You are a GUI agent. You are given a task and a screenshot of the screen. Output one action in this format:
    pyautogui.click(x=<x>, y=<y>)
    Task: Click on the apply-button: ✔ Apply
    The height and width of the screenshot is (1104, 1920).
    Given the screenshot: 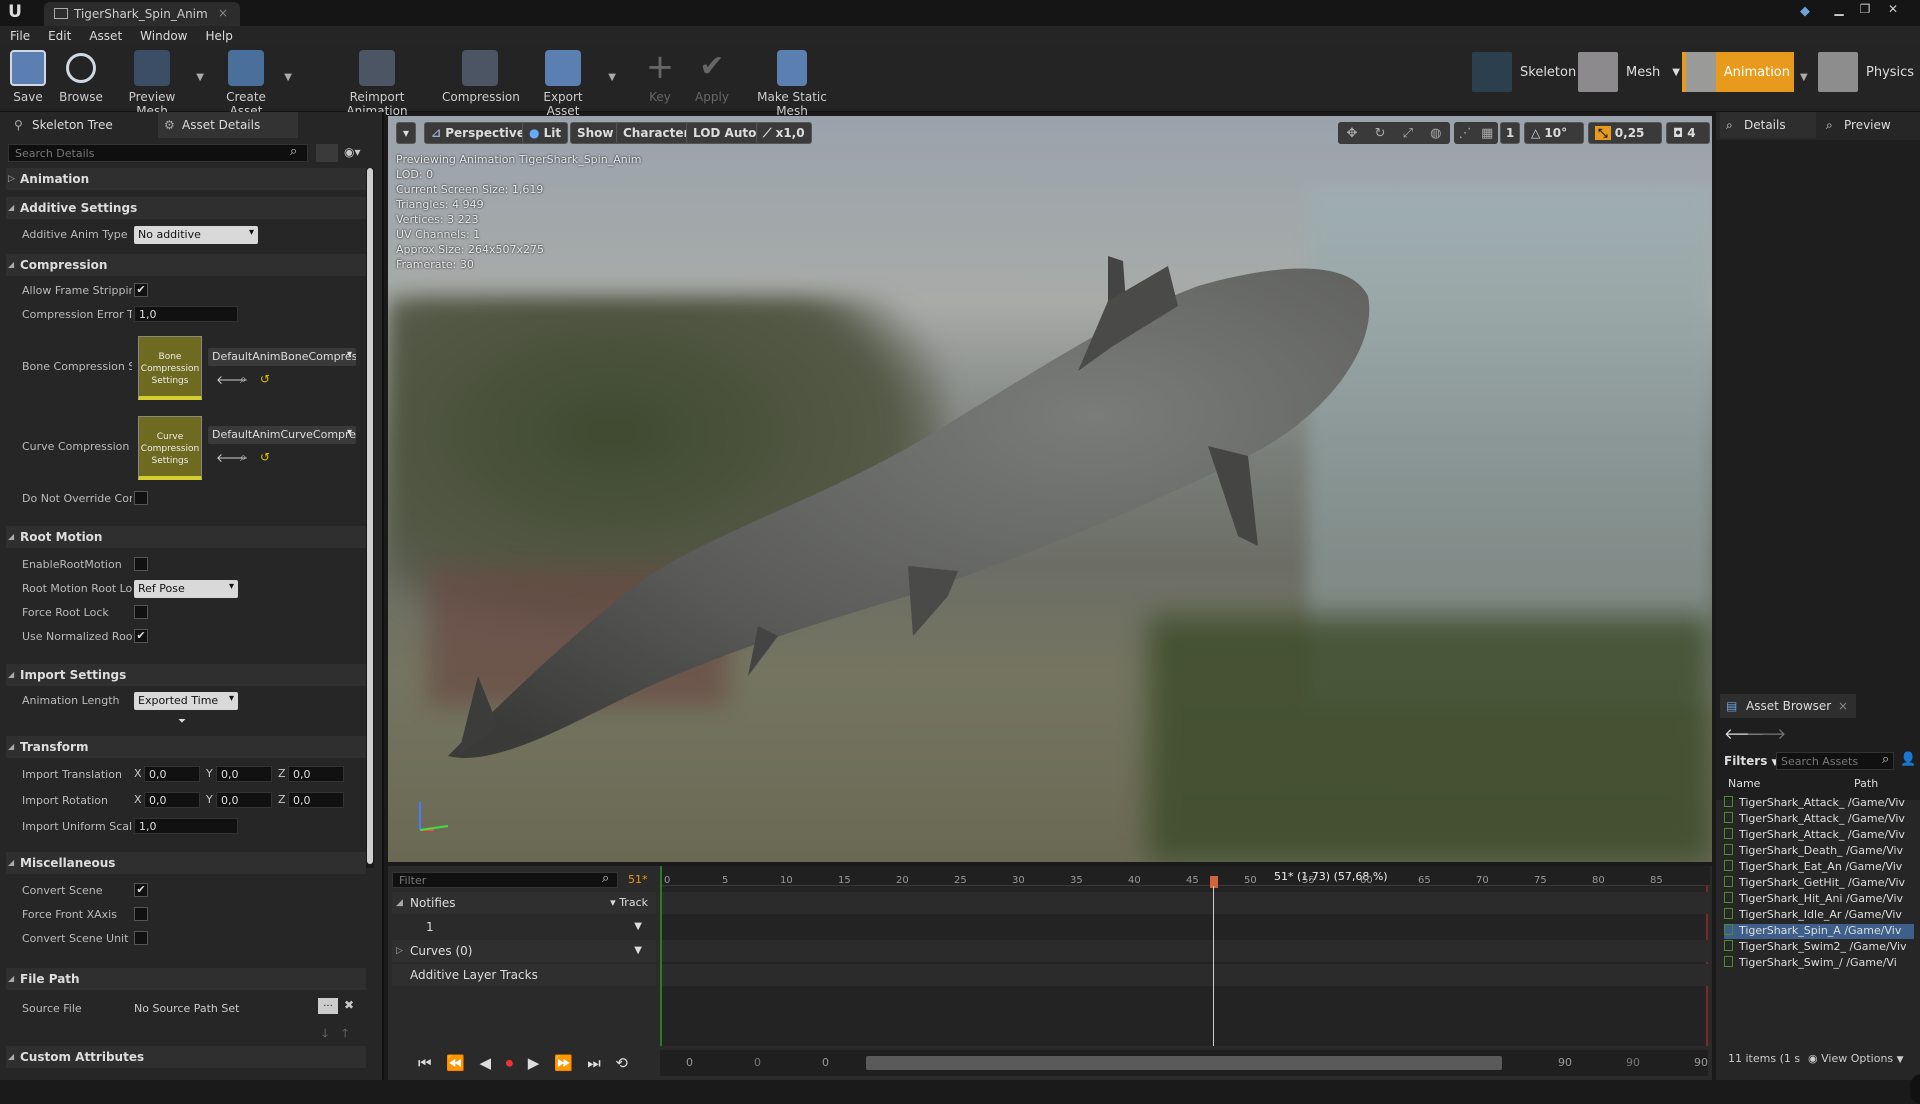 What is the action you would take?
    pyautogui.click(x=712, y=80)
    